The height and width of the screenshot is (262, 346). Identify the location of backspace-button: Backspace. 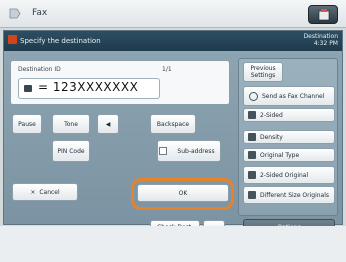
(173, 124).